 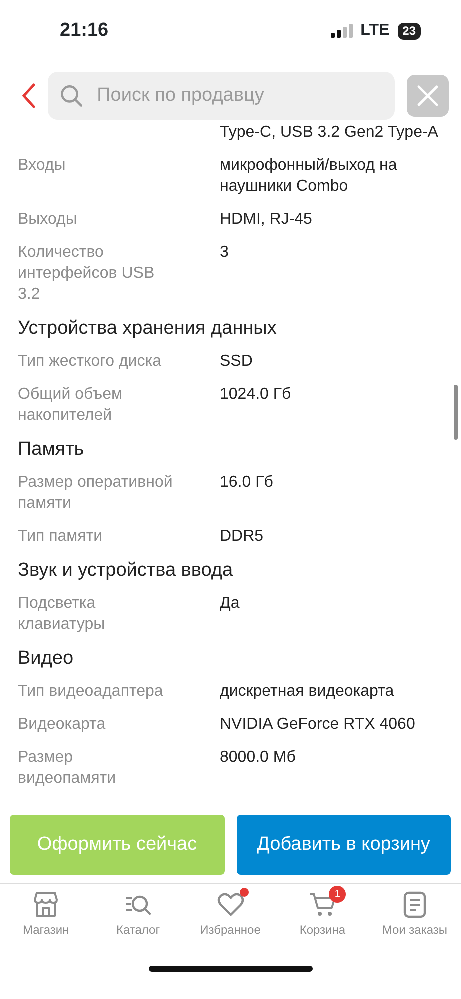 I want to click on spec-label: Общий объем накопителей, so click(x=70, y=405).